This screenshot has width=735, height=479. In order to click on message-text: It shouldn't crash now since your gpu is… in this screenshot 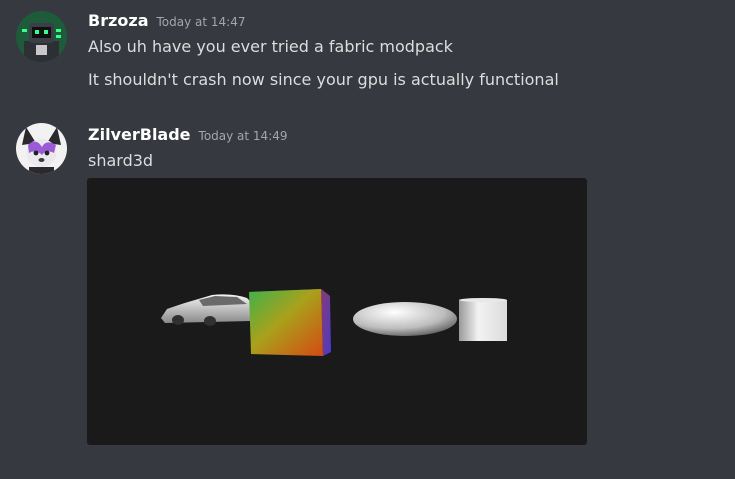, I will do `click(323, 79)`.